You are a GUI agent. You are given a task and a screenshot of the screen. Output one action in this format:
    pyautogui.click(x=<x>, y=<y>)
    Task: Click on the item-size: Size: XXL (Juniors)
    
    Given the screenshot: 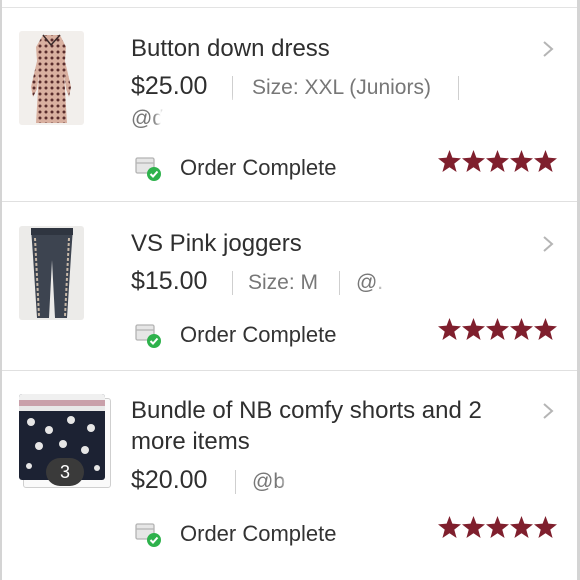 What is the action you would take?
    pyautogui.click(x=341, y=87)
    